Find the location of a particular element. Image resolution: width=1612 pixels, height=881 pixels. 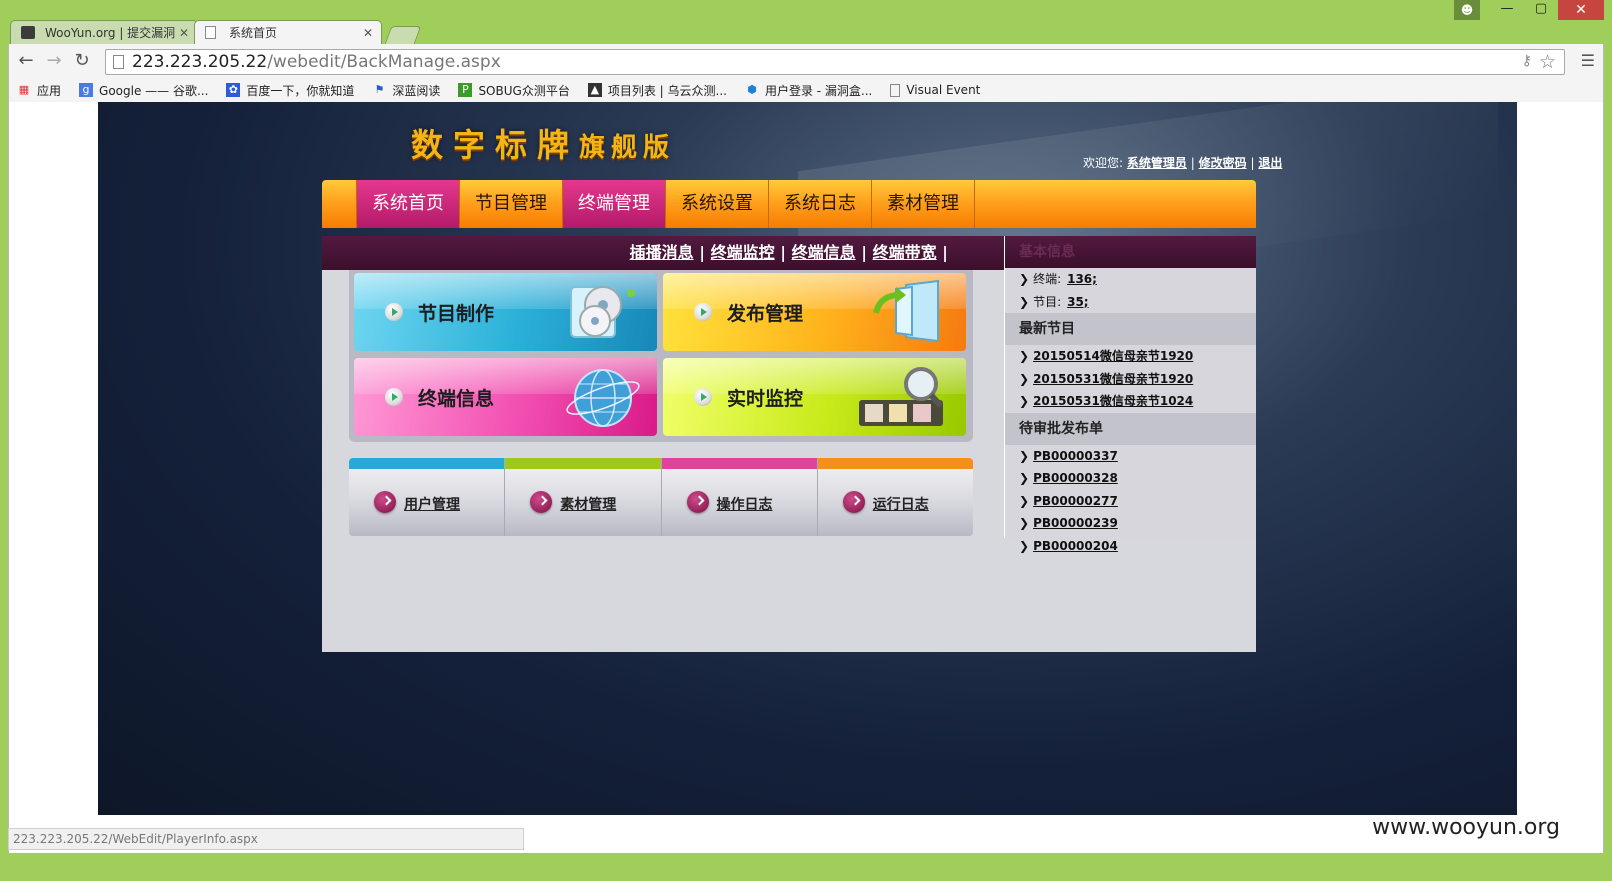

url-host: 223.223.205.22 is located at coordinates (200, 62).